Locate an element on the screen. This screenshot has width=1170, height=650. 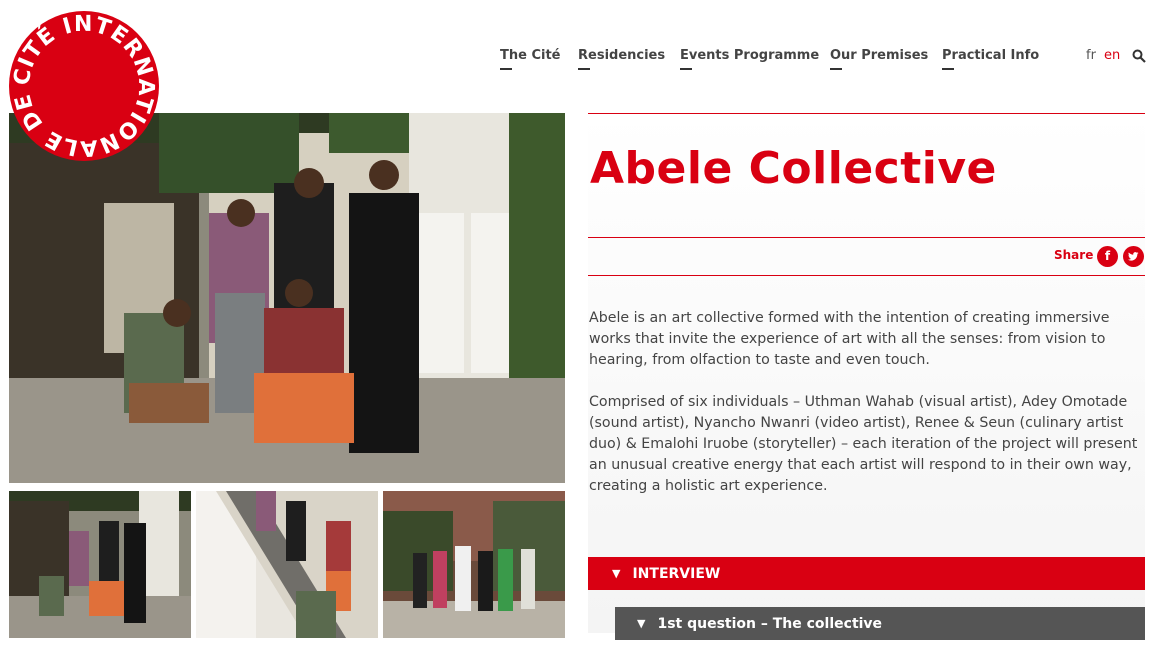
nav-the-cite: The Cité is located at coordinates (530, 59).